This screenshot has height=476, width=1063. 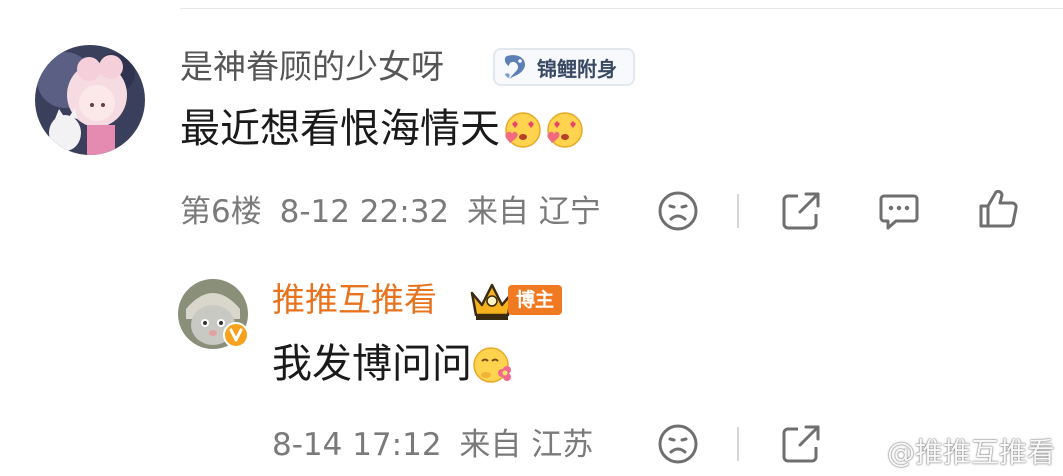 I want to click on watermark: @推推互推看, so click(x=952, y=453).